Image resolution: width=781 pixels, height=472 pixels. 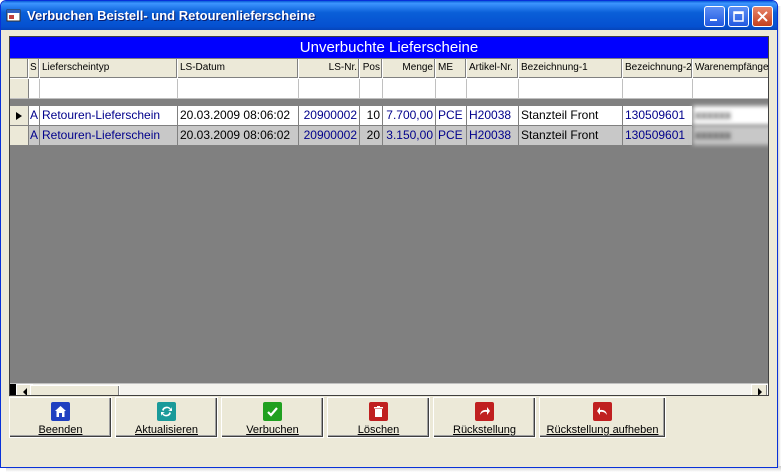 I want to click on redo-arrow-icon, so click(x=484, y=411).